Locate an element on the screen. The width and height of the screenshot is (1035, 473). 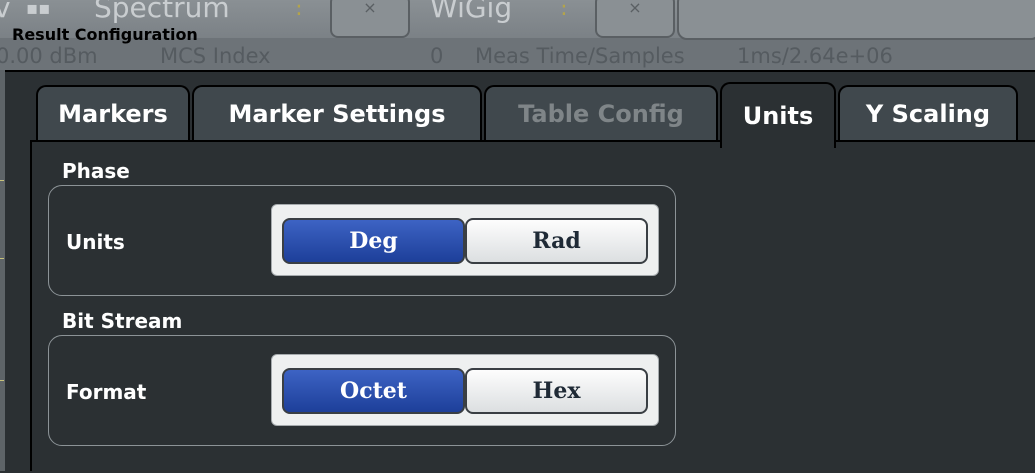
tab-label: Y Scaling is located at coordinates (928, 113).